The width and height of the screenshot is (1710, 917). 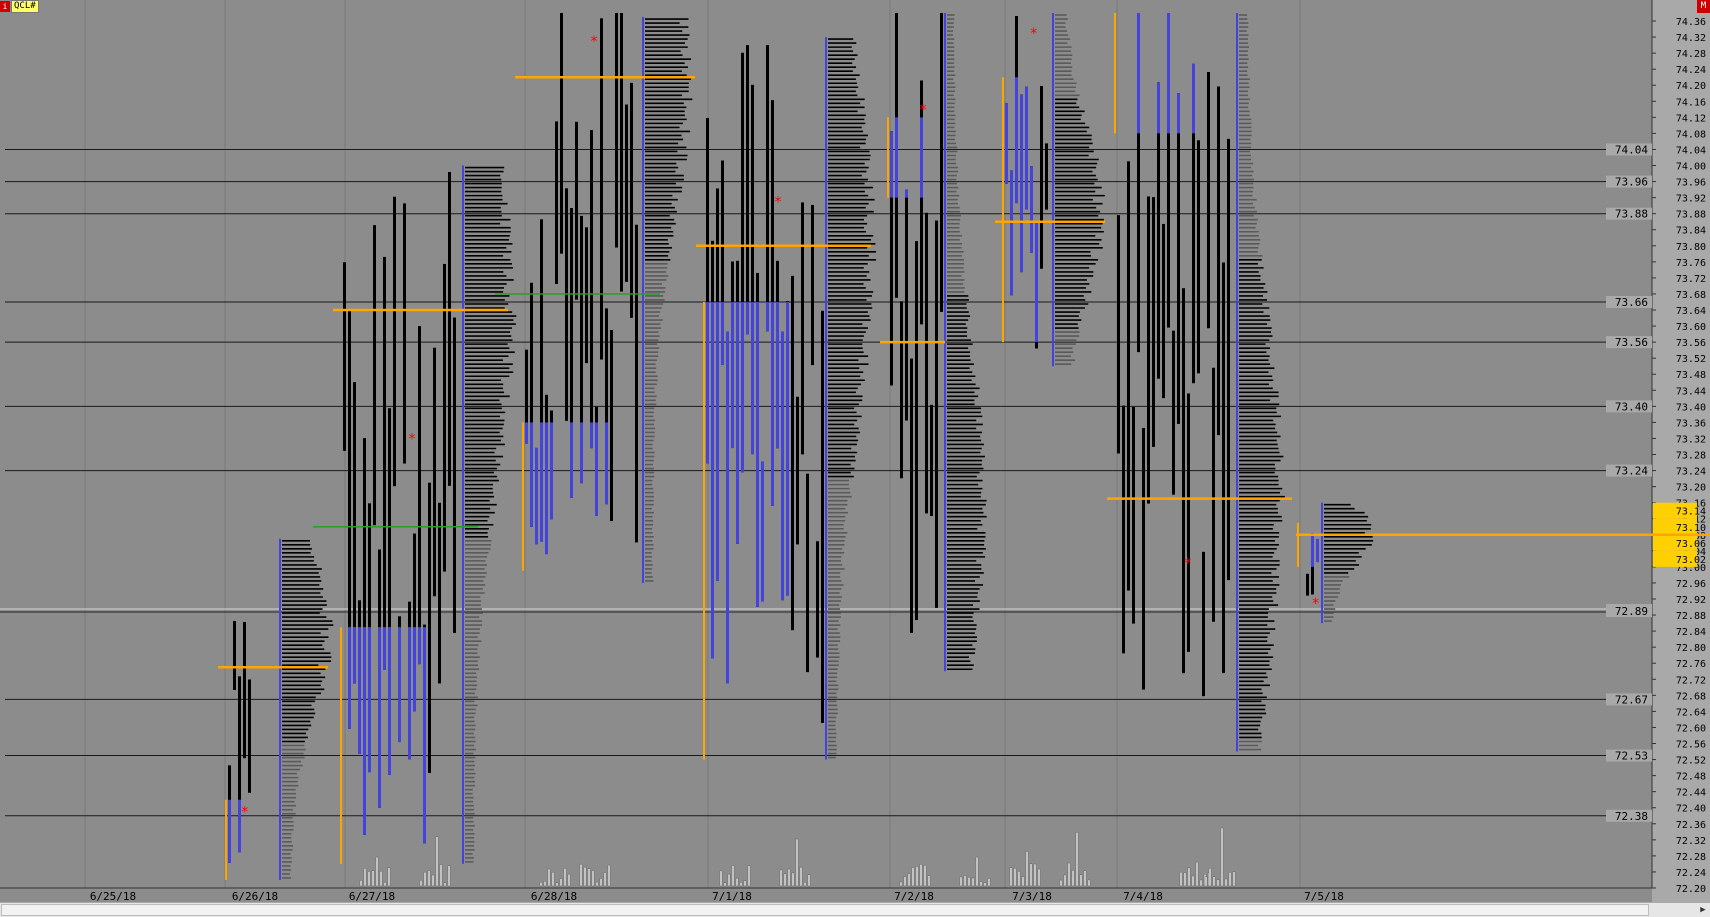 I want to click on y-tick-label: 72.64, so click(x=1691, y=712).